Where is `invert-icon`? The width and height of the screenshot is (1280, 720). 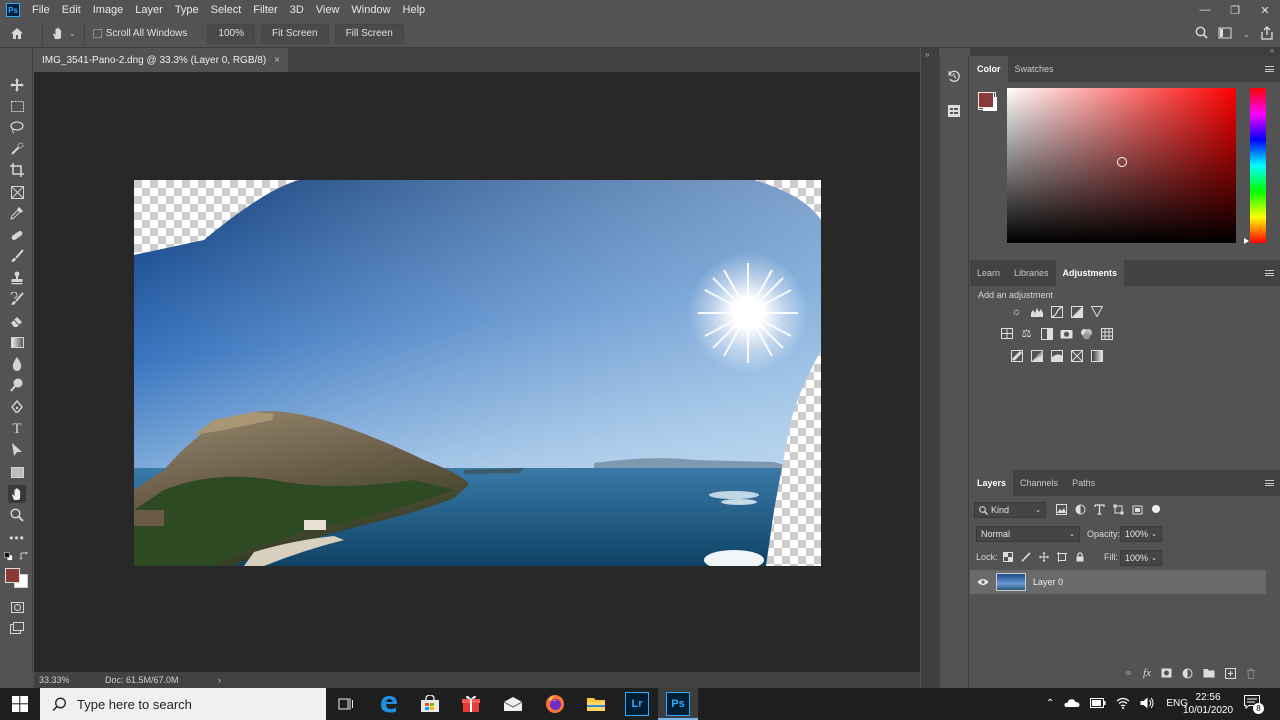
invert-icon is located at coordinates (1016, 355).